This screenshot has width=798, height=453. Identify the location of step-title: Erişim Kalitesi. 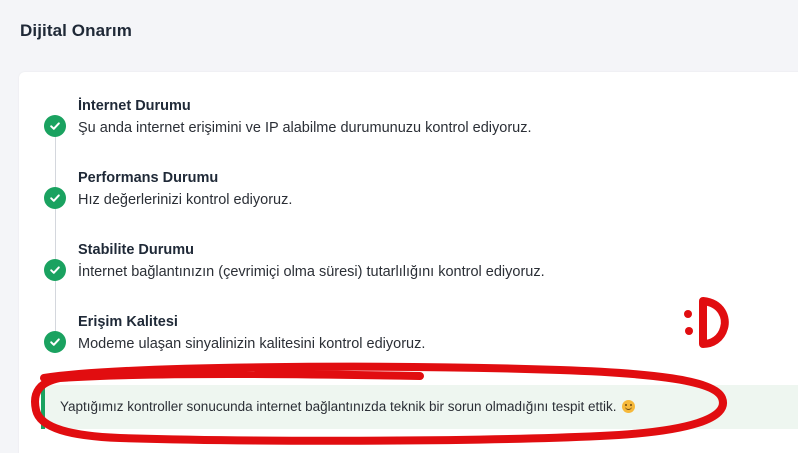
(128, 322).